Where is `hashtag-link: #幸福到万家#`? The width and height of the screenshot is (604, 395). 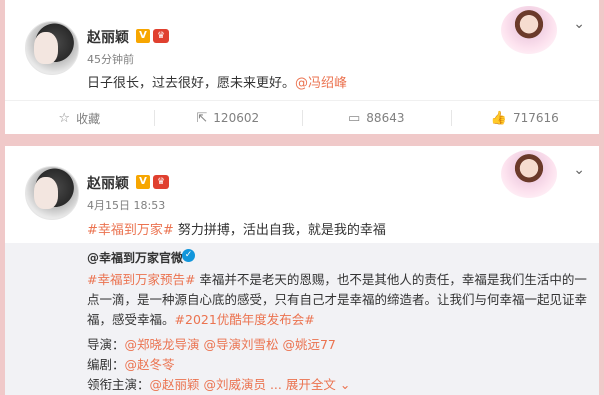
hashtag-link: #幸福到万家# is located at coordinates (130, 230).